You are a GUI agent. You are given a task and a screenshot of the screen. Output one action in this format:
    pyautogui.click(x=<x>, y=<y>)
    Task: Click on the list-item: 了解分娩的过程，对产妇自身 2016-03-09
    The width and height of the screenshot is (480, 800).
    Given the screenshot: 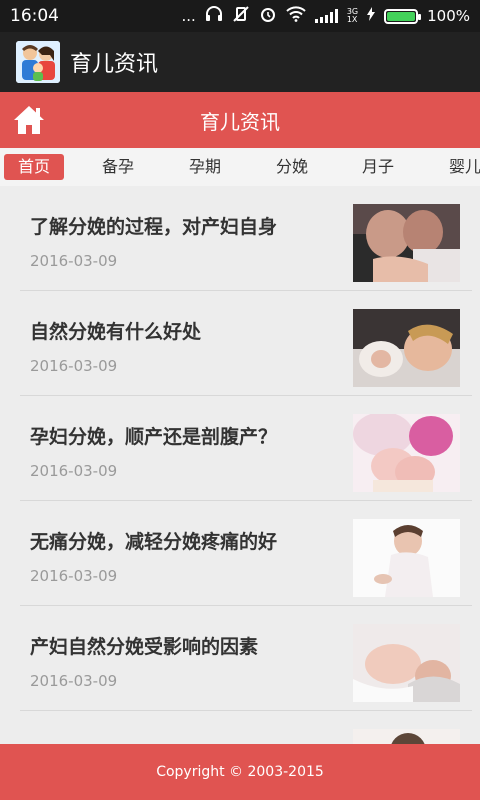 What is the action you would take?
    pyautogui.click(x=246, y=238)
    